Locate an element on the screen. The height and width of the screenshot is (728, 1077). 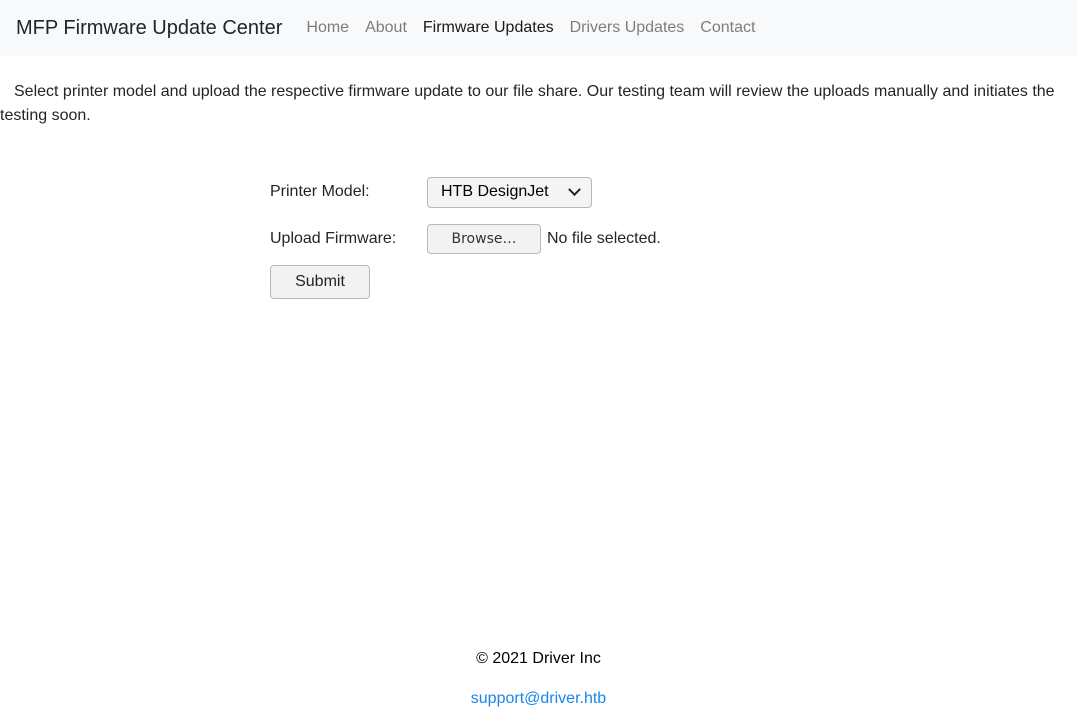
printer-model-label: Printer Model: is located at coordinates (320, 191).